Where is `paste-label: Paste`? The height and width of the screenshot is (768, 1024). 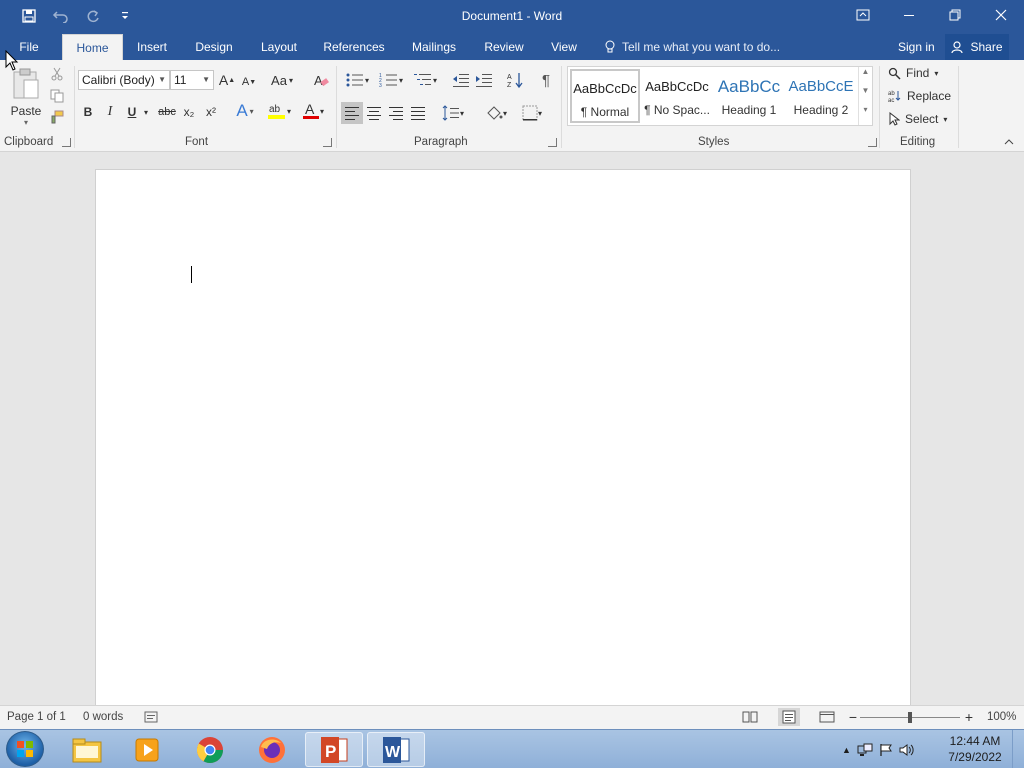
paste-label: Paste is located at coordinates (26, 110).